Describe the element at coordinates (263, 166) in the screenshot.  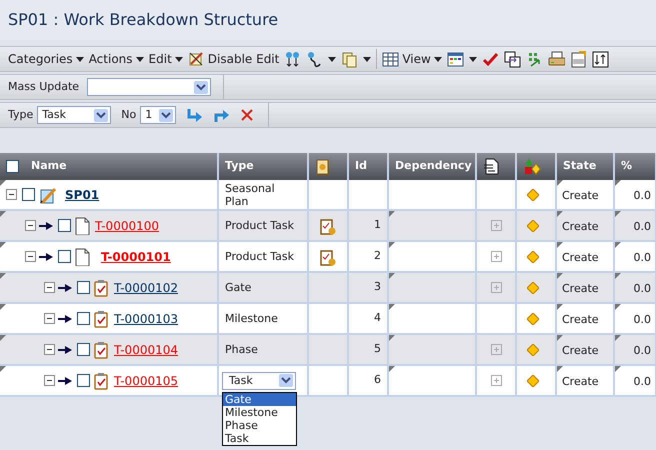
I see `column-header: Type` at that location.